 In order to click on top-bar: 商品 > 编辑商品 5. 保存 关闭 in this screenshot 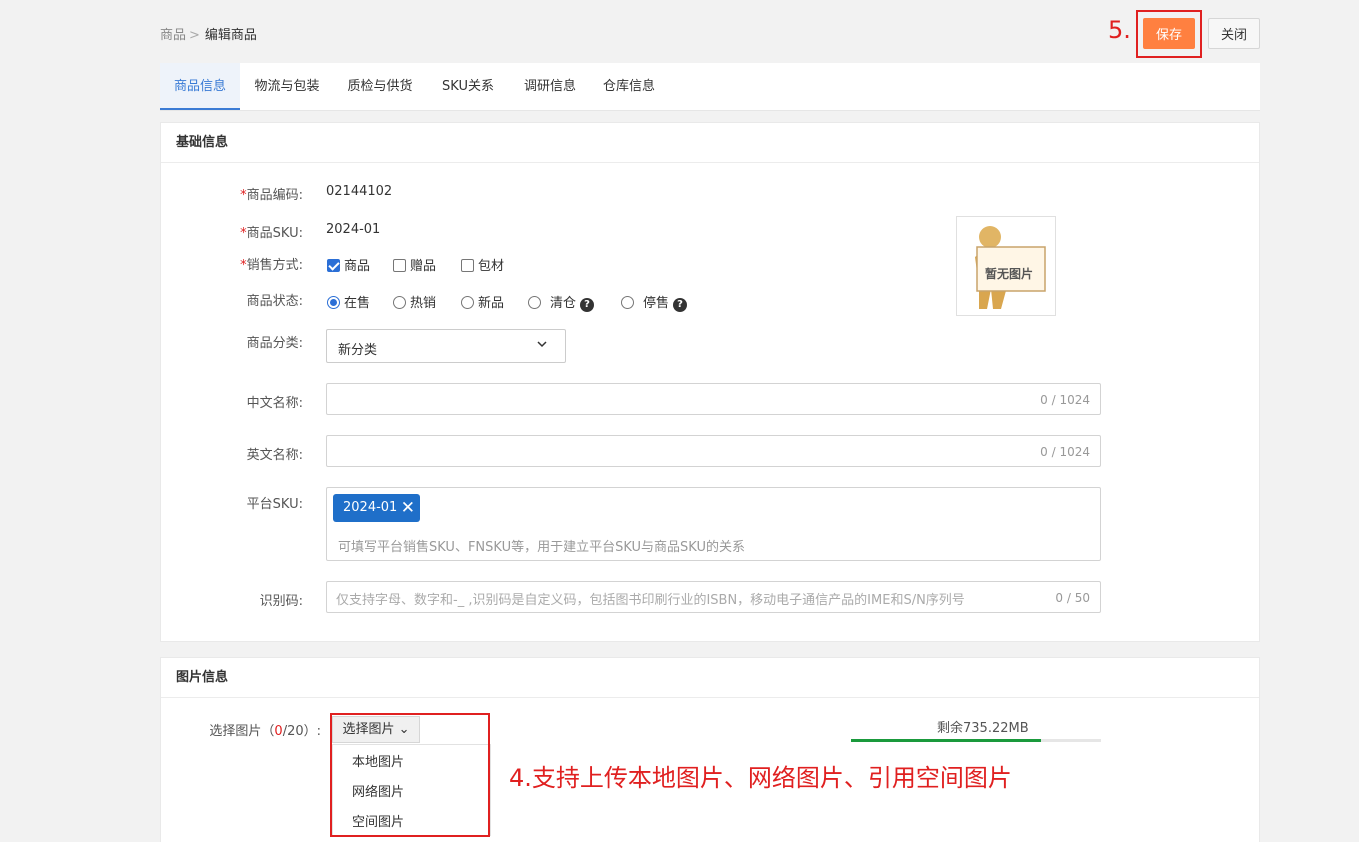, I will do `click(710, 31)`.